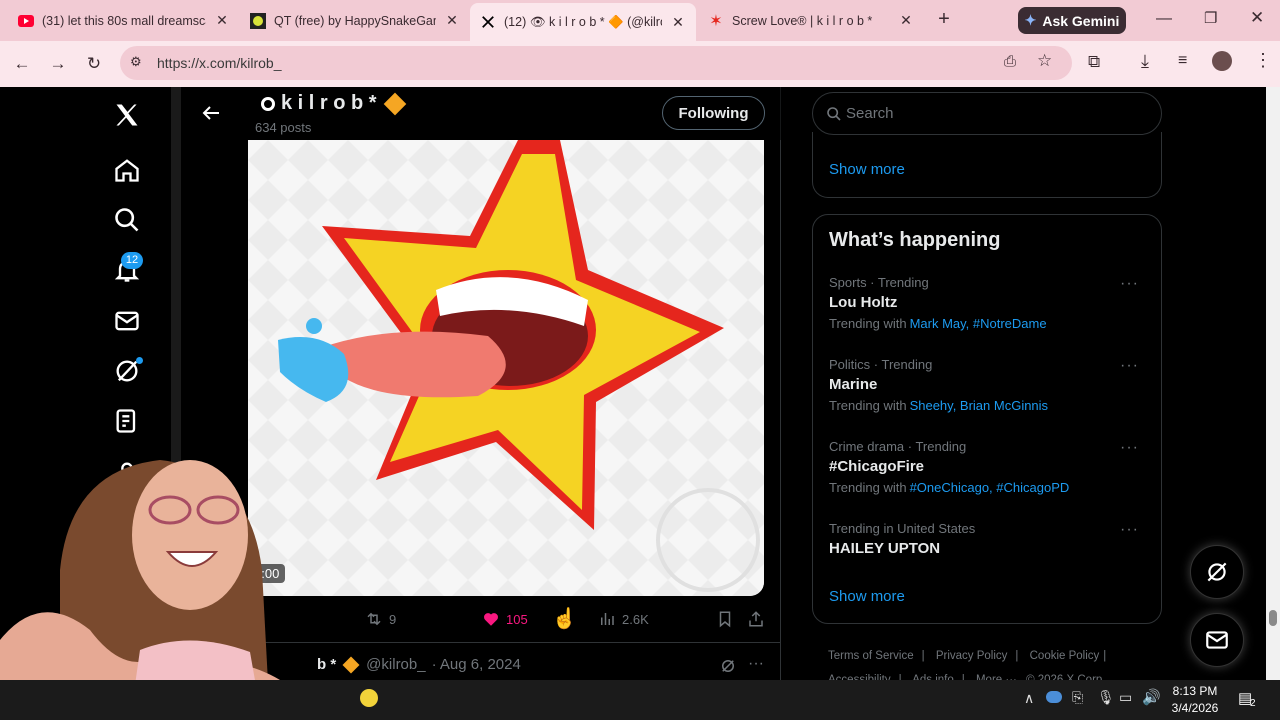 This screenshot has width=1280, height=720. What do you see at coordinates (505, 619) in the screenshot?
I see `like-button: 105` at bounding box center [505, 619].